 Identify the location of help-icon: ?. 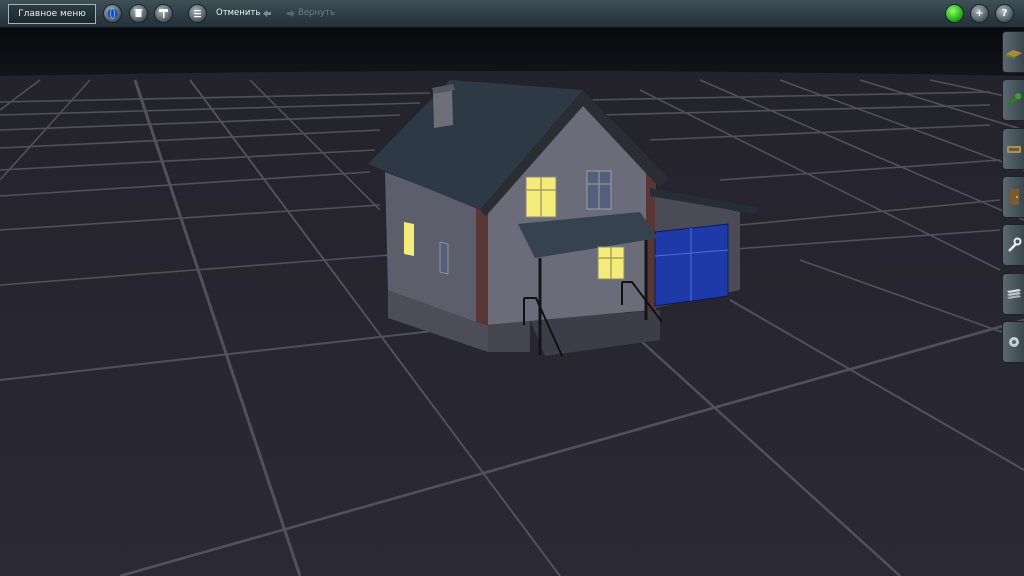
(1004, 13).